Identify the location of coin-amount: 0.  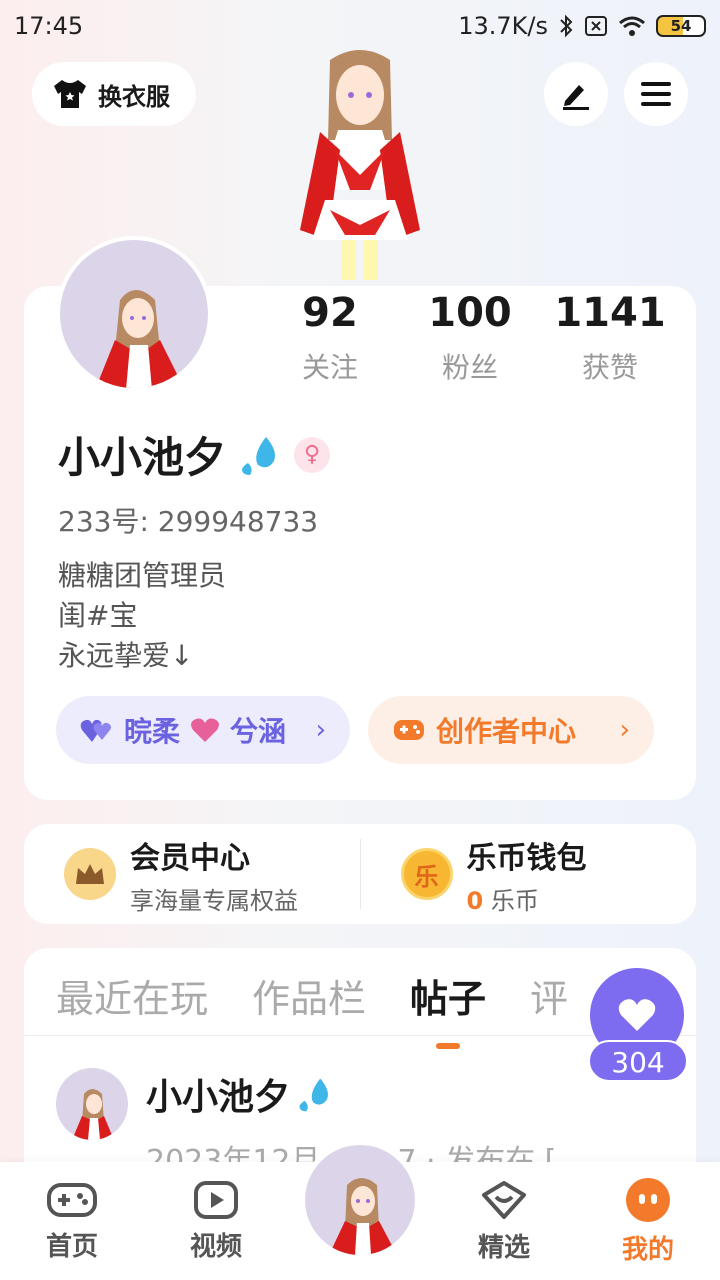
(475, 900).